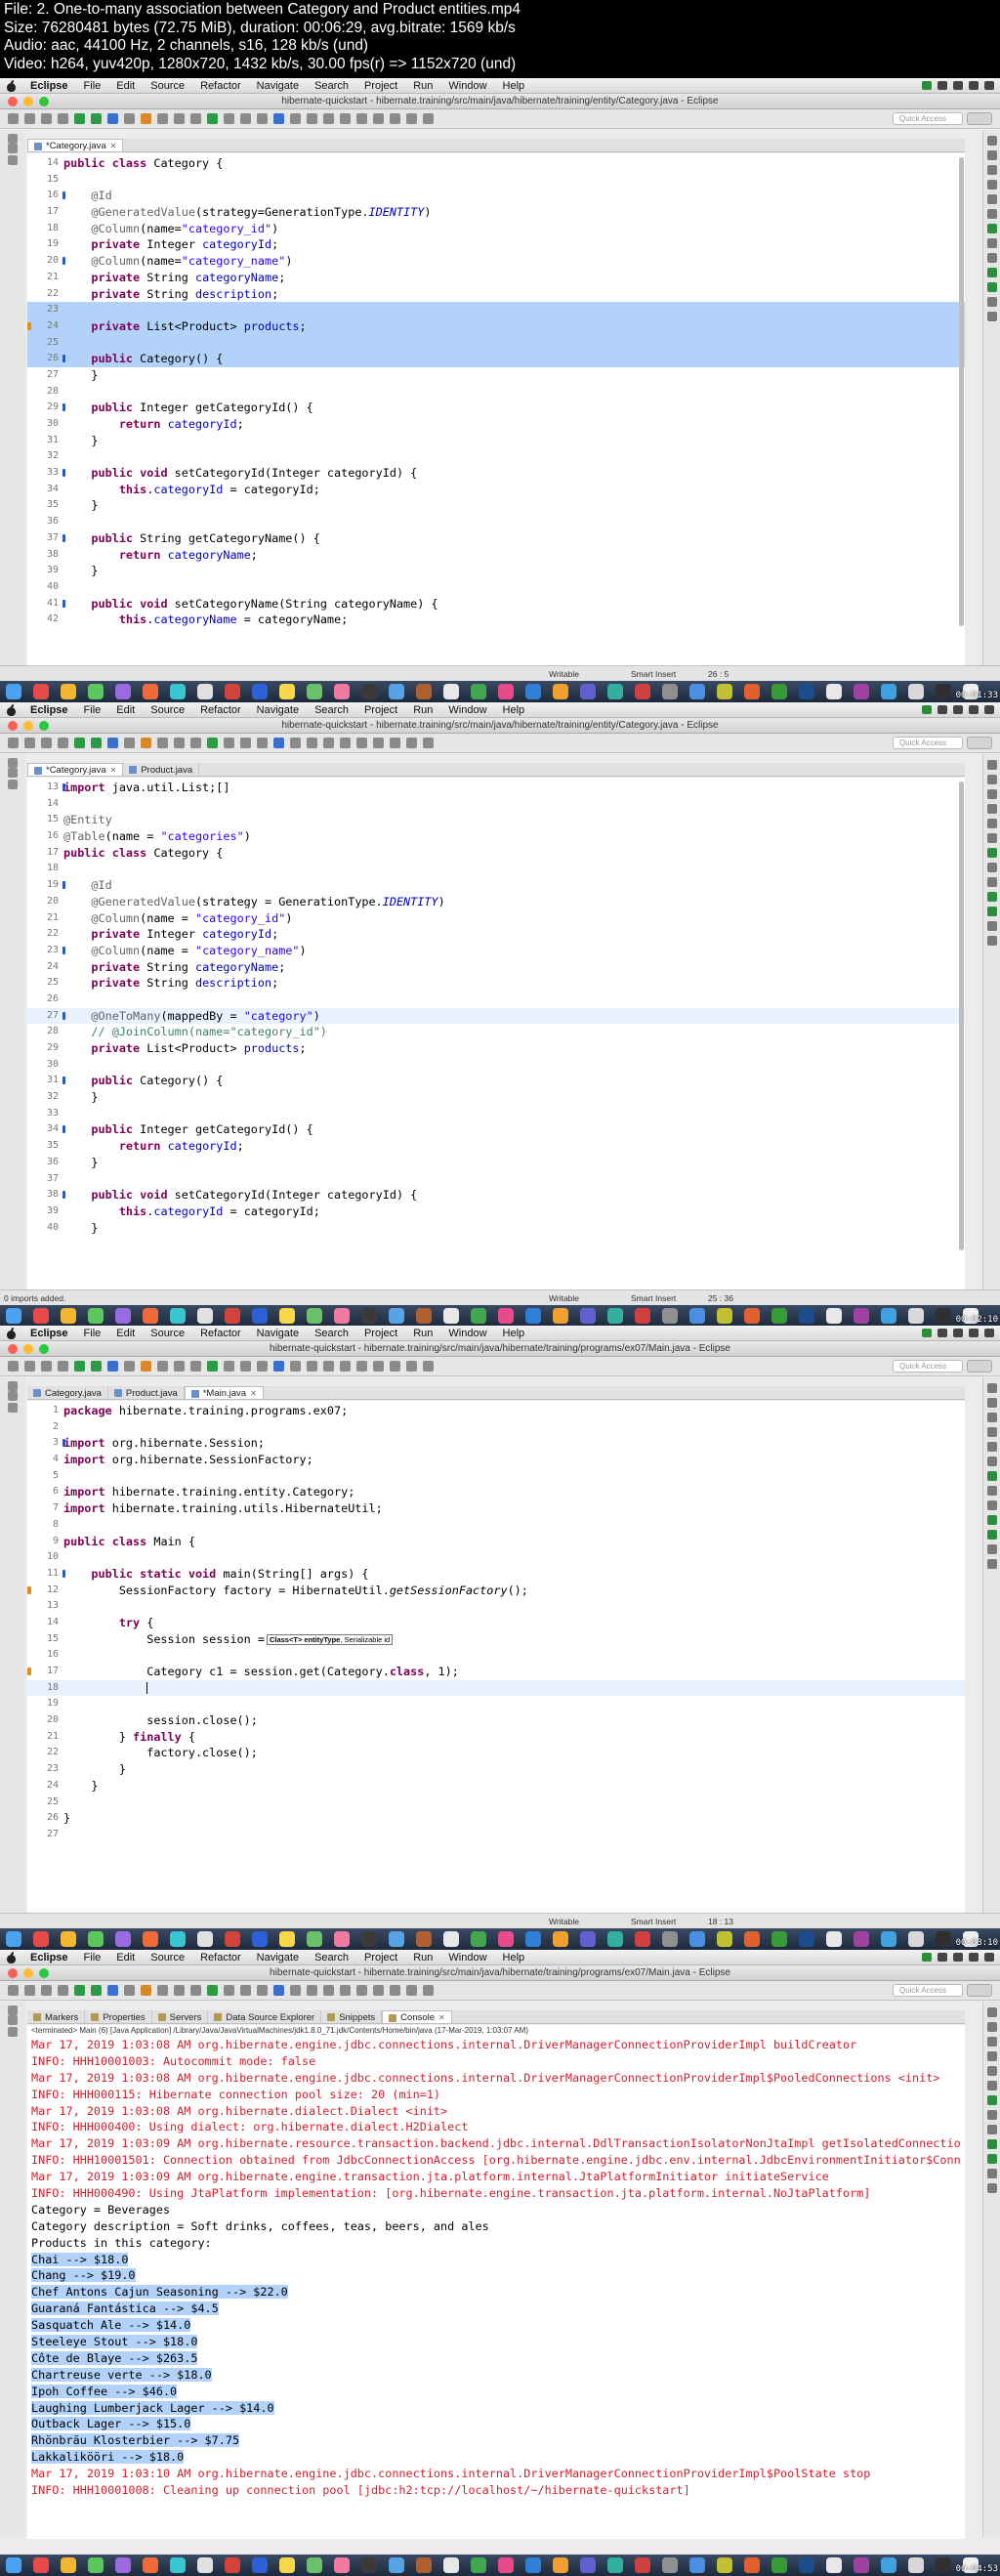 The width and height of the screenshot is (1000, 2576). Describe the element at coordinates (514, 86) in the screenshot. I see `menu-item-help: Help` at that location.